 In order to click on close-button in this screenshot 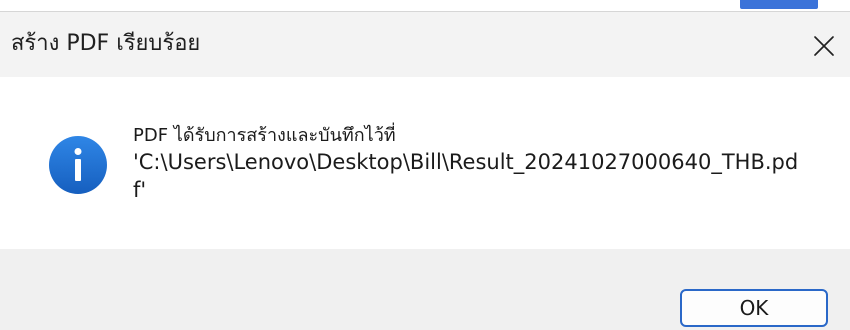, I will do `click(824, 46)`.